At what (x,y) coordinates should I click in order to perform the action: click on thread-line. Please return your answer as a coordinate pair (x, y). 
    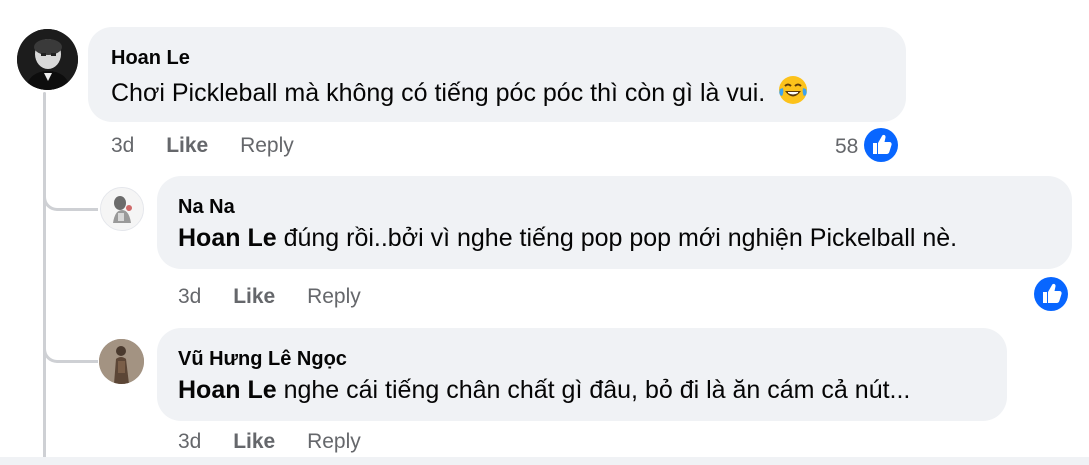
    Looking at the image, I should click on (44, 278).